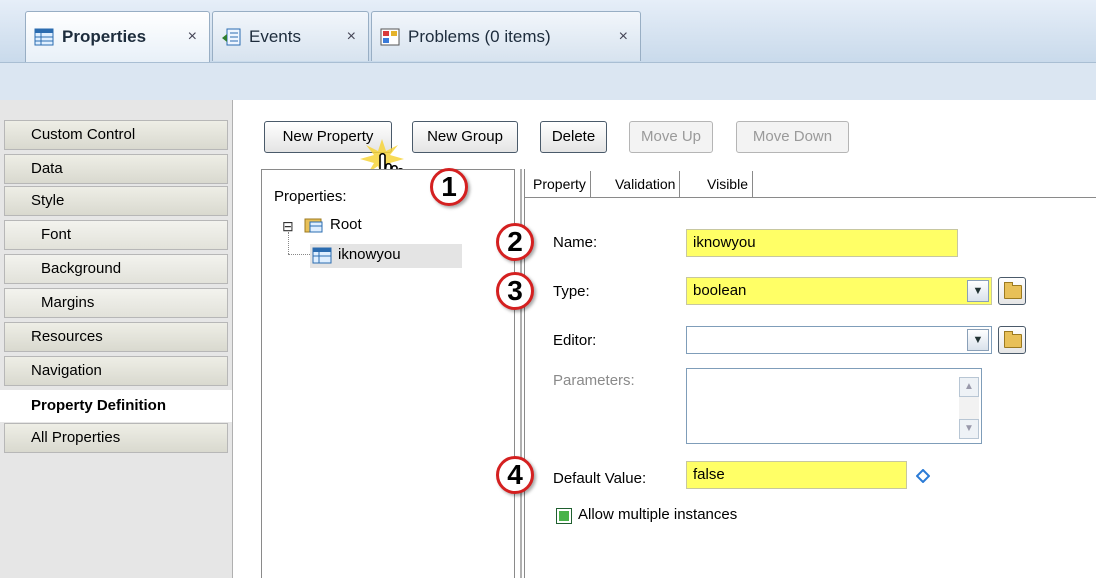 Image resolution: width=1096 pixels, height=578 pixels. What do you see at coordinates (671, 137) in the screenshot?
I see `move-up-button: Move Up` at bounding box center [671, 137].